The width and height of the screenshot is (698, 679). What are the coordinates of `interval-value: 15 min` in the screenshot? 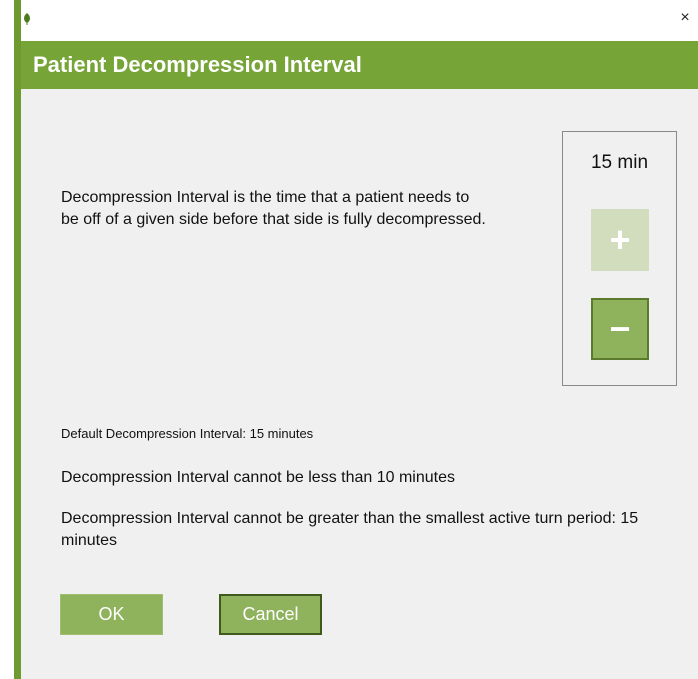 It's located at (619, 162).